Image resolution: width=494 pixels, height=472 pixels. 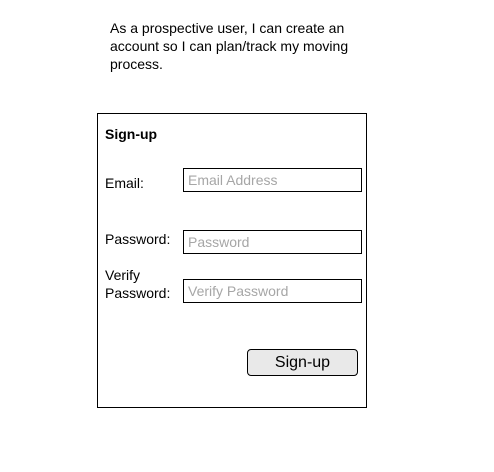 What do you see at coordinates (272, 242) in the screenshot?
I see `password-field` at bounding box center [272, 242].